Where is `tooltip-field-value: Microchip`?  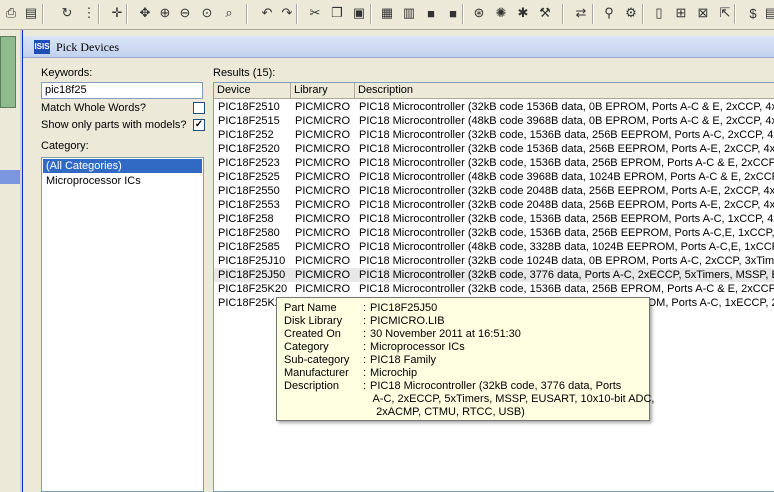 tooltip-field-value: Microchip is located at coordinates (394, 373).